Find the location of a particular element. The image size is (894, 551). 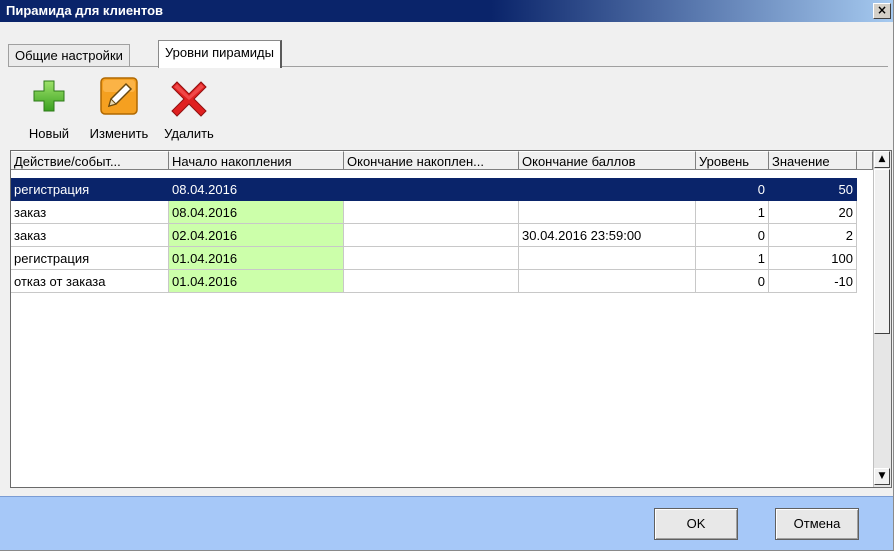

scroll-thumb is located at coordinates (882, 251).